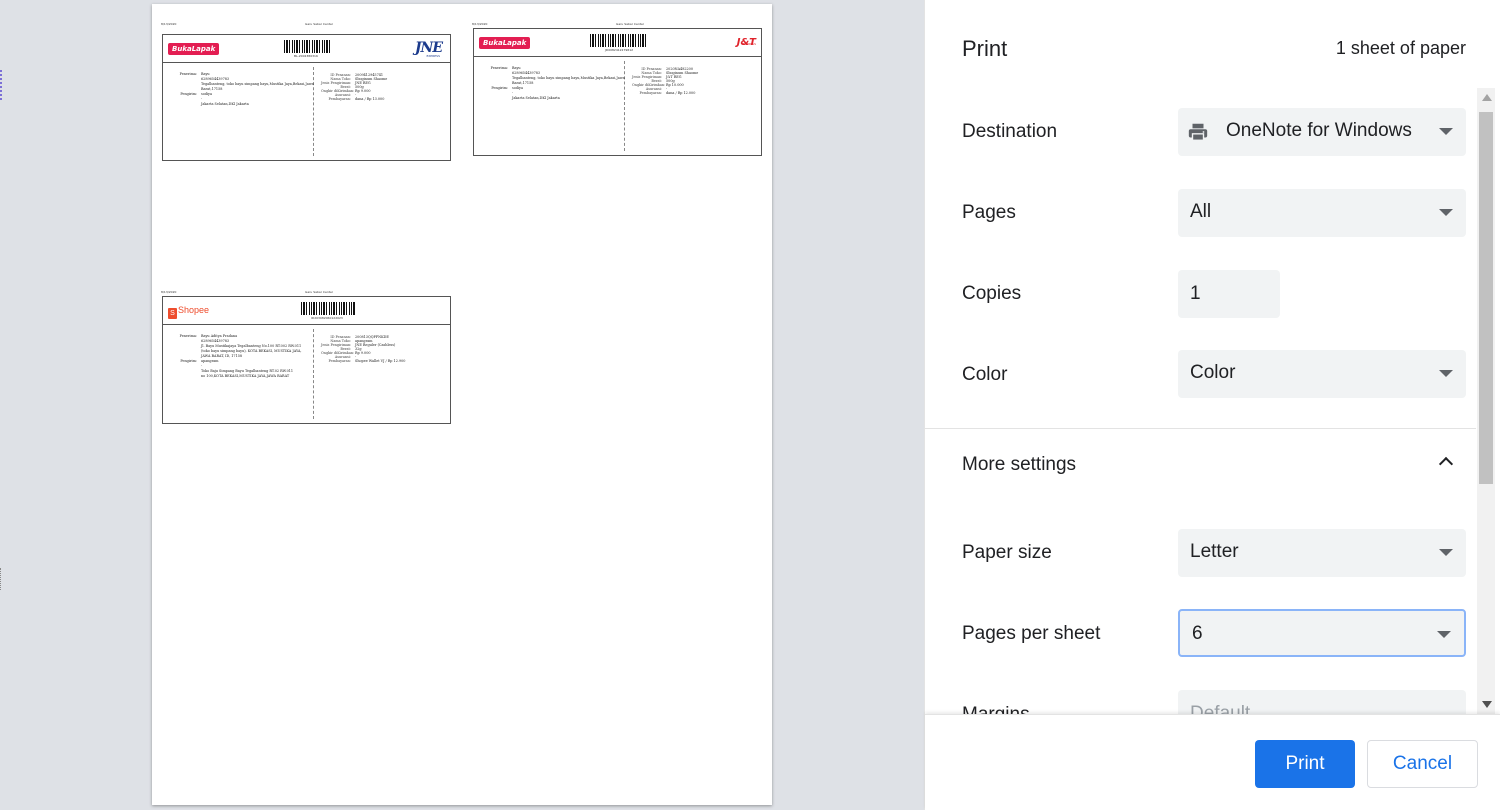  I want to click on shopee-bag-icon: S, so click(172, 313).